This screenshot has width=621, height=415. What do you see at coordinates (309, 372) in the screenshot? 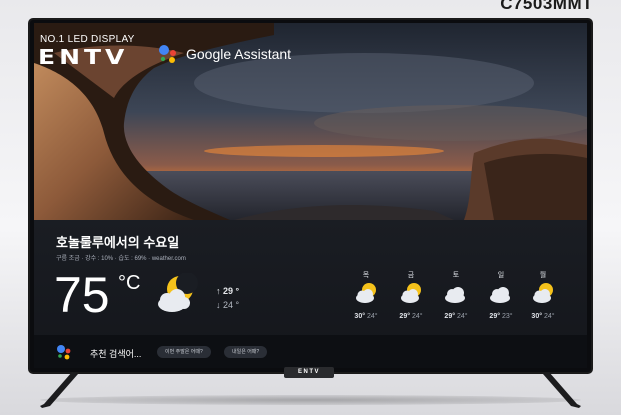
I see `stand-logo: ENTV` at bounding box center [309, 372].